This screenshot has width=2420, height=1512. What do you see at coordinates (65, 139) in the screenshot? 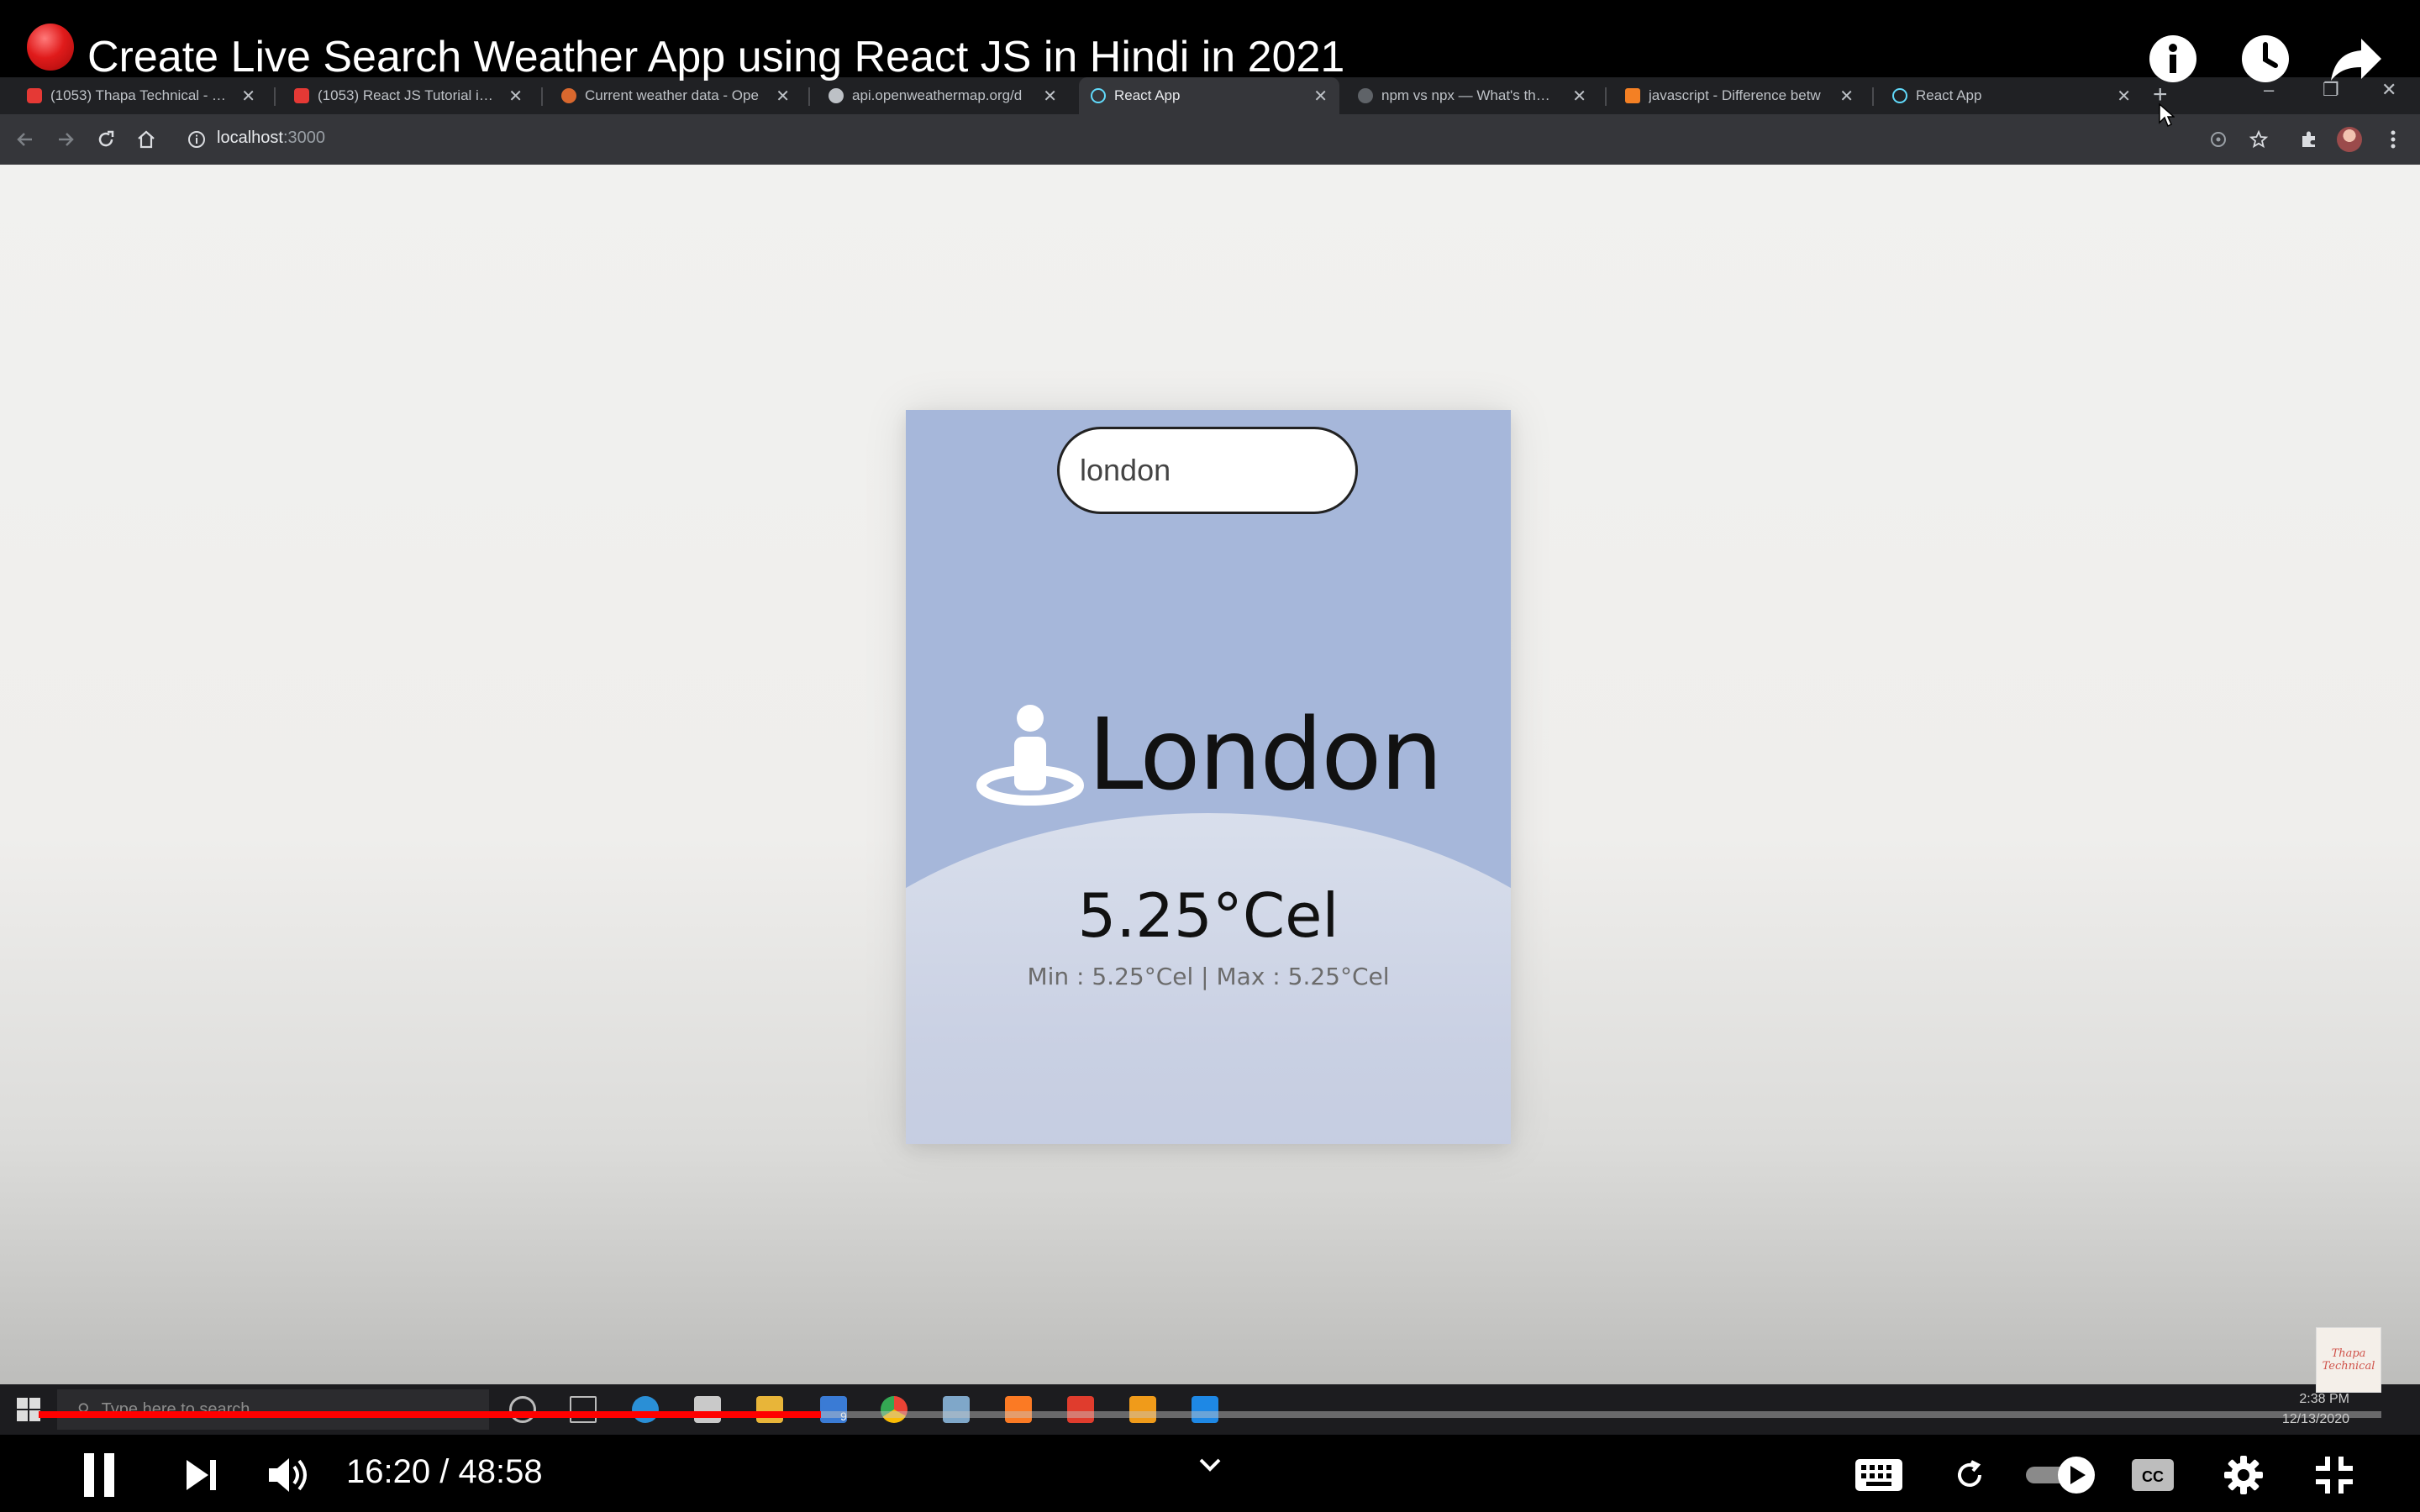
I see `forward-icon` at bounding box center [65, 139].